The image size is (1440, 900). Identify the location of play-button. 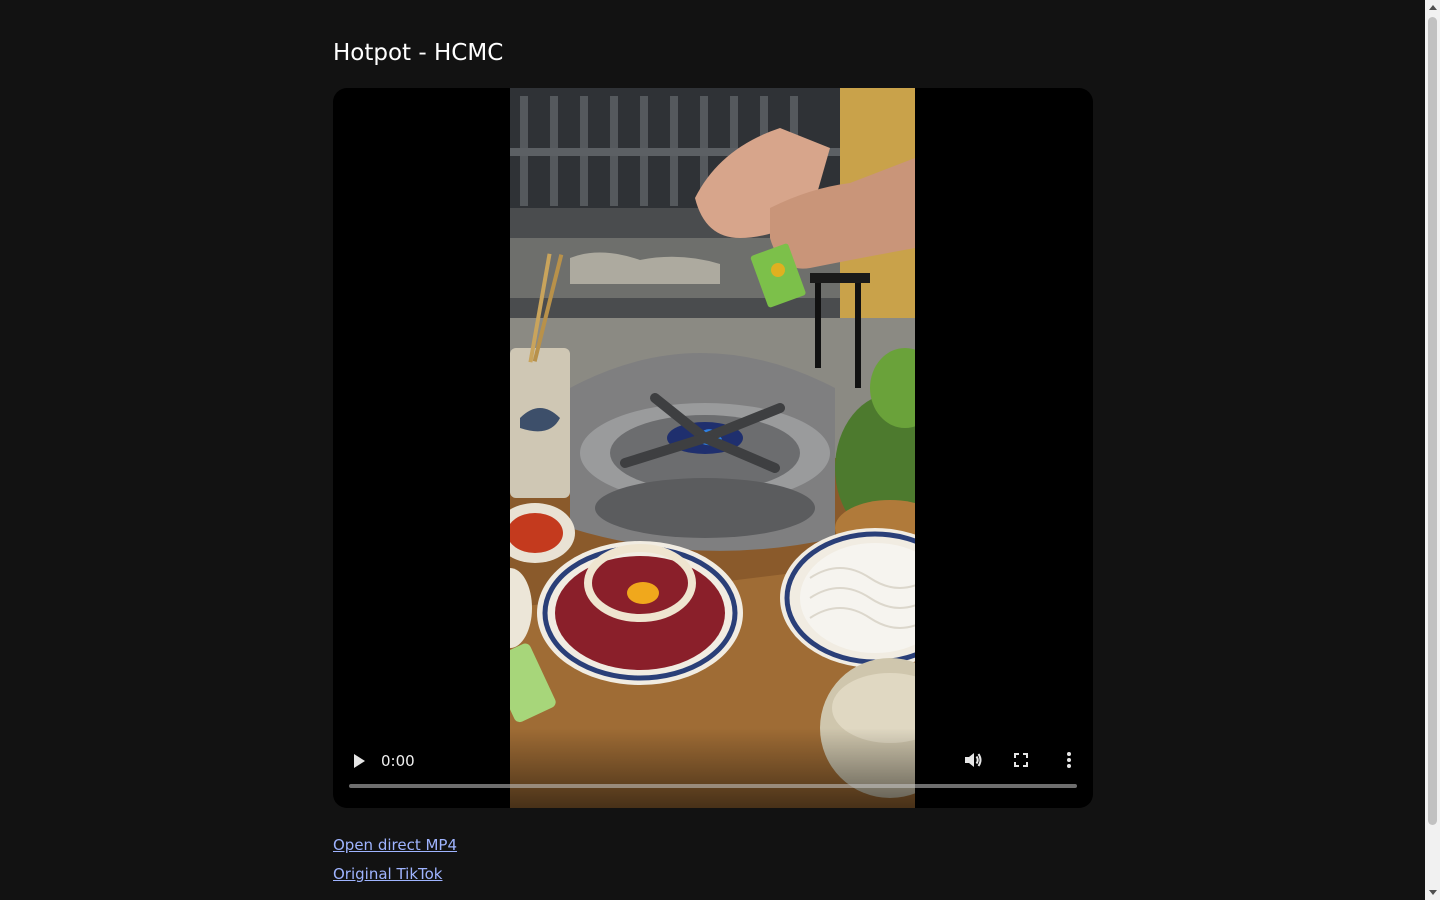
(358, 761).